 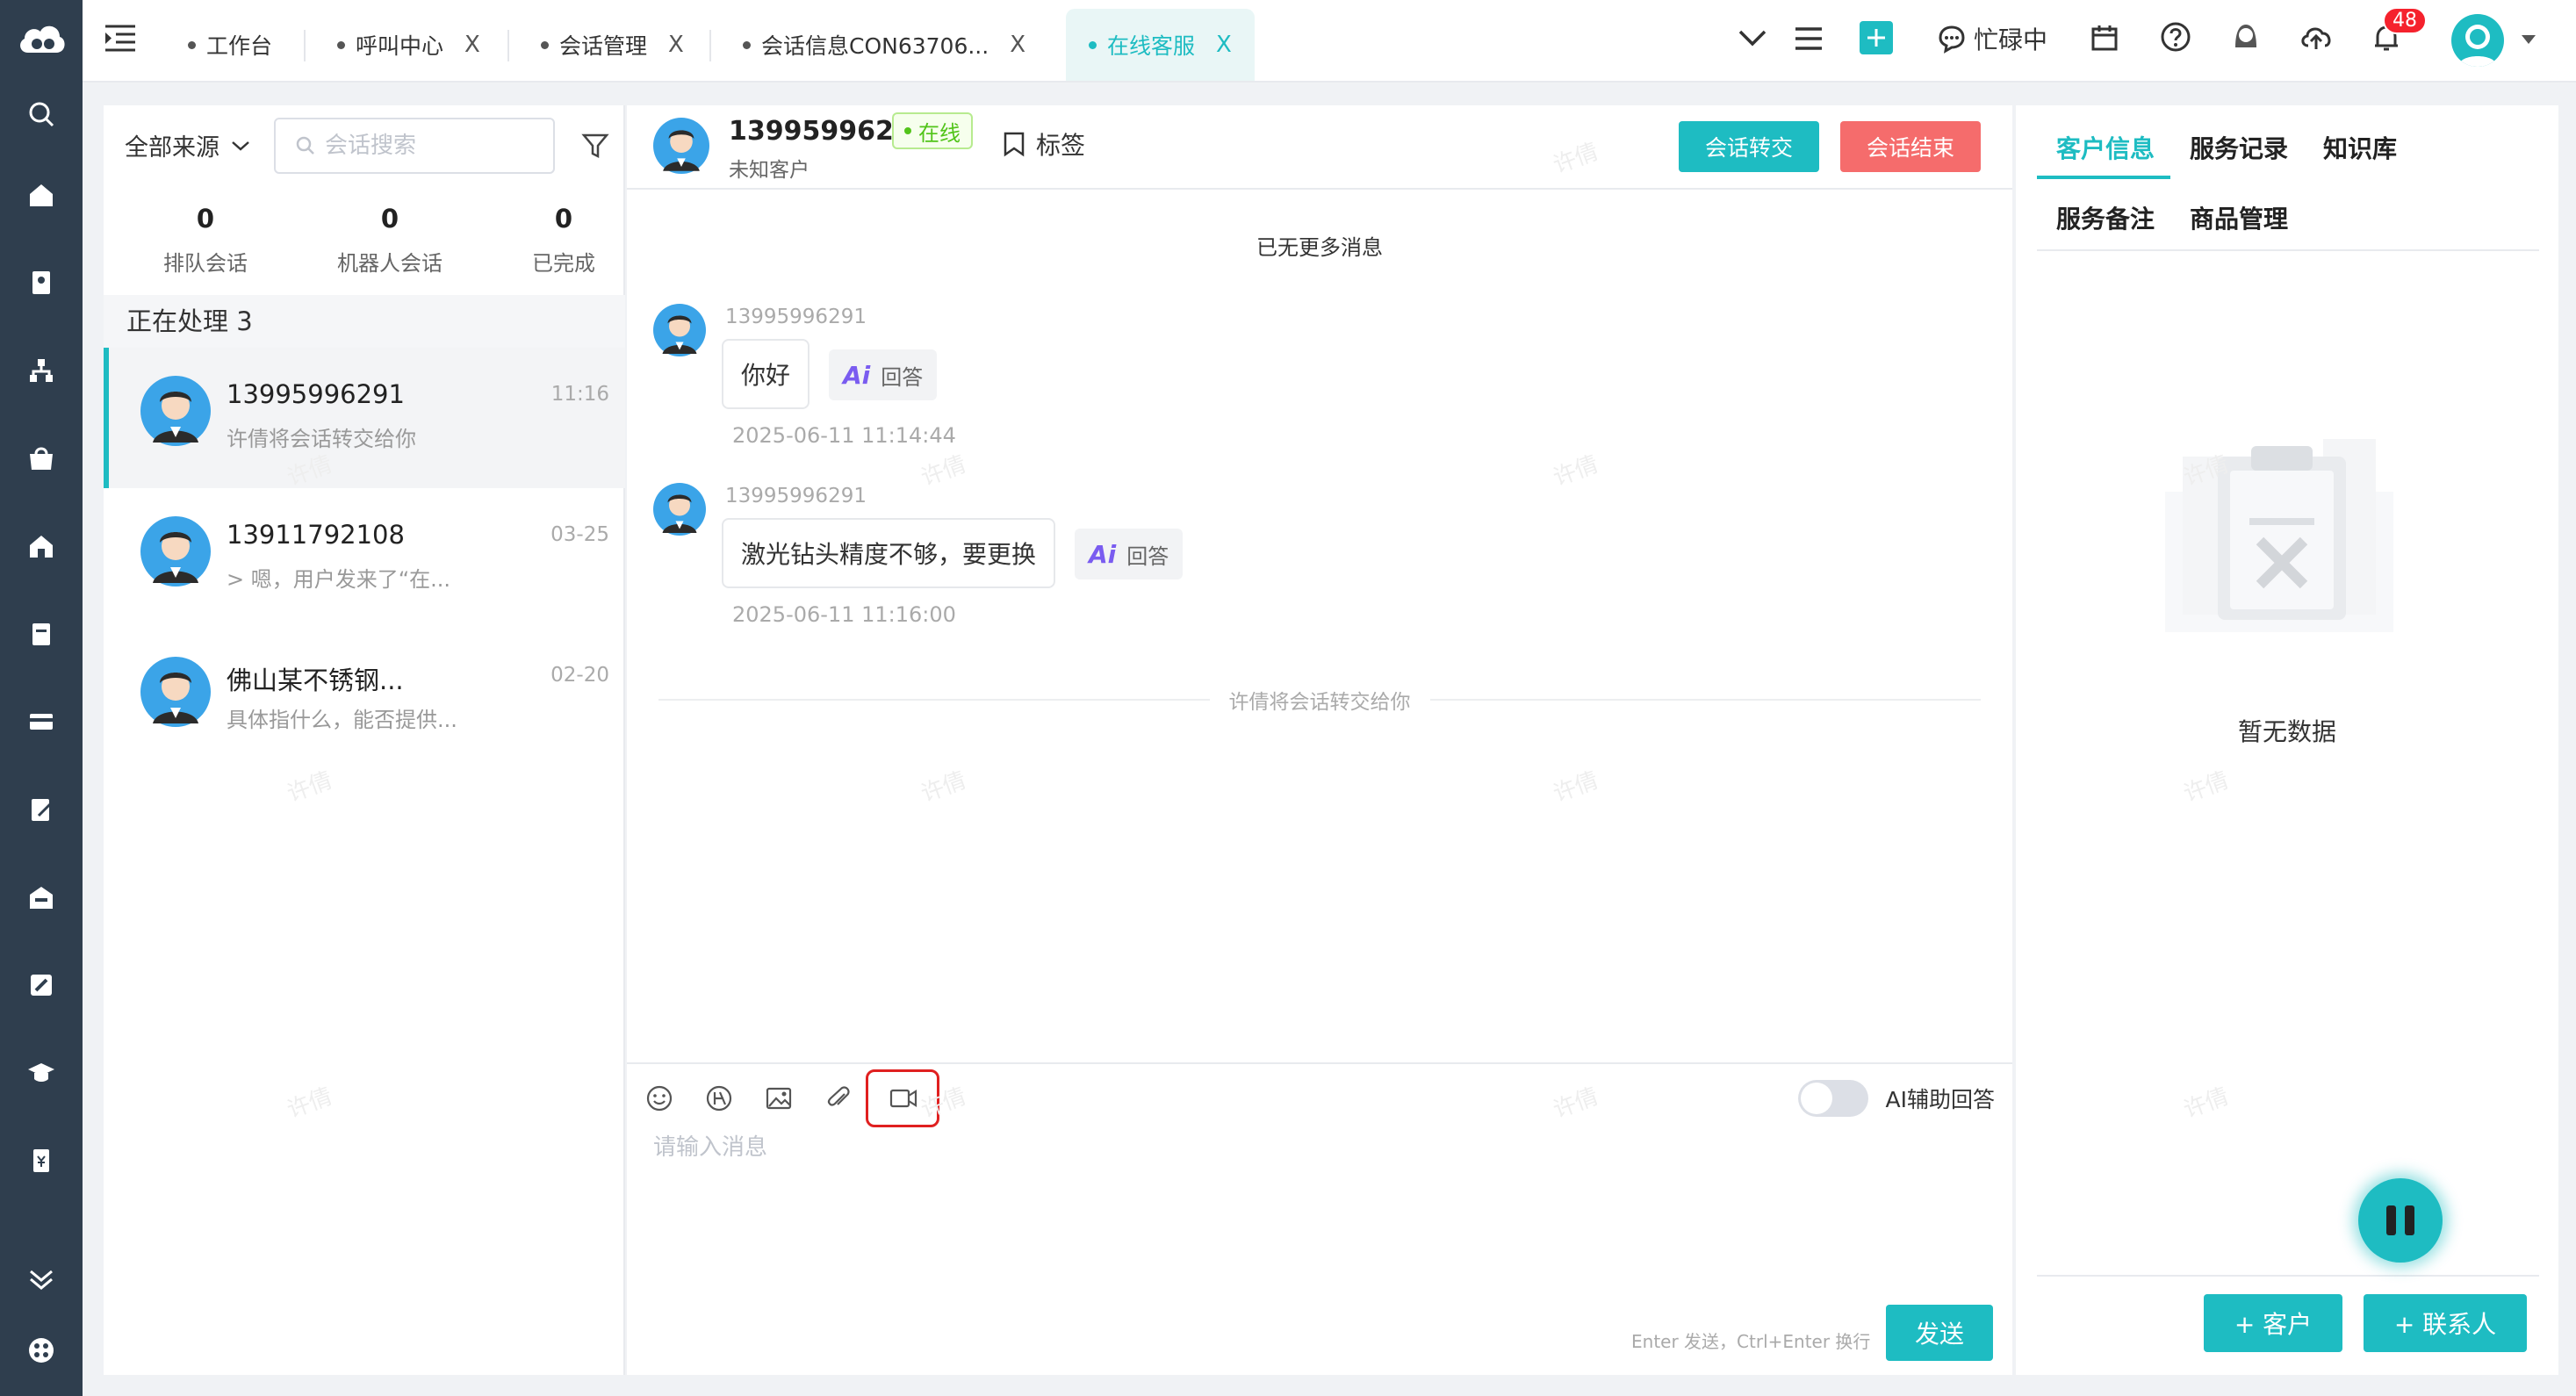 What do you see at coordinates (1939, 1333) in the screenshot?
I see `send-button: 发送` at bounding box center [1939, 1333].